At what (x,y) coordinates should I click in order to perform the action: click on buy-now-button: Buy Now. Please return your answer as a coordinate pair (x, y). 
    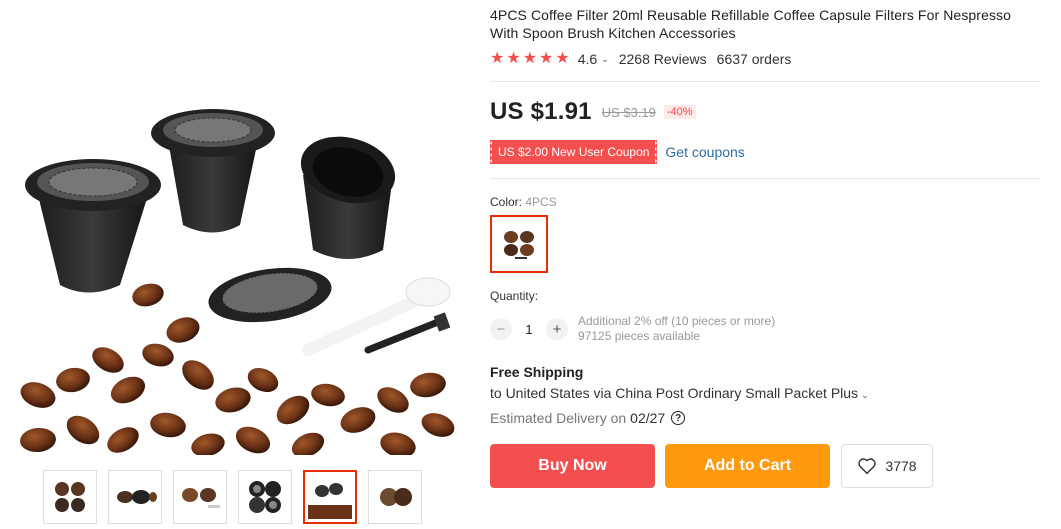
    Looking at the image, I should click on (572, 466).